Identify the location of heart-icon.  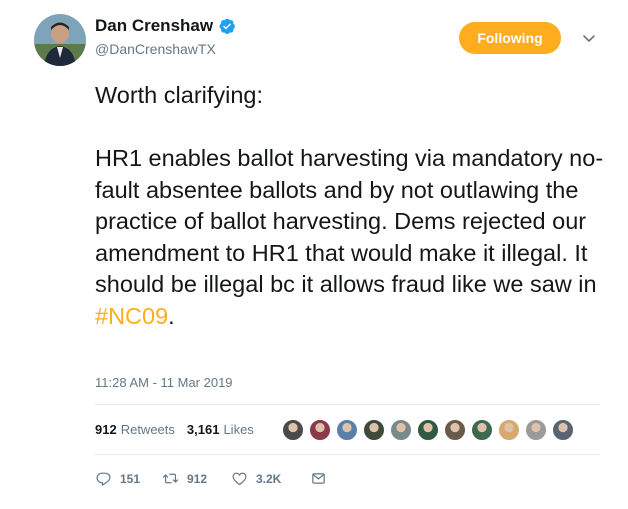
(239, 479).